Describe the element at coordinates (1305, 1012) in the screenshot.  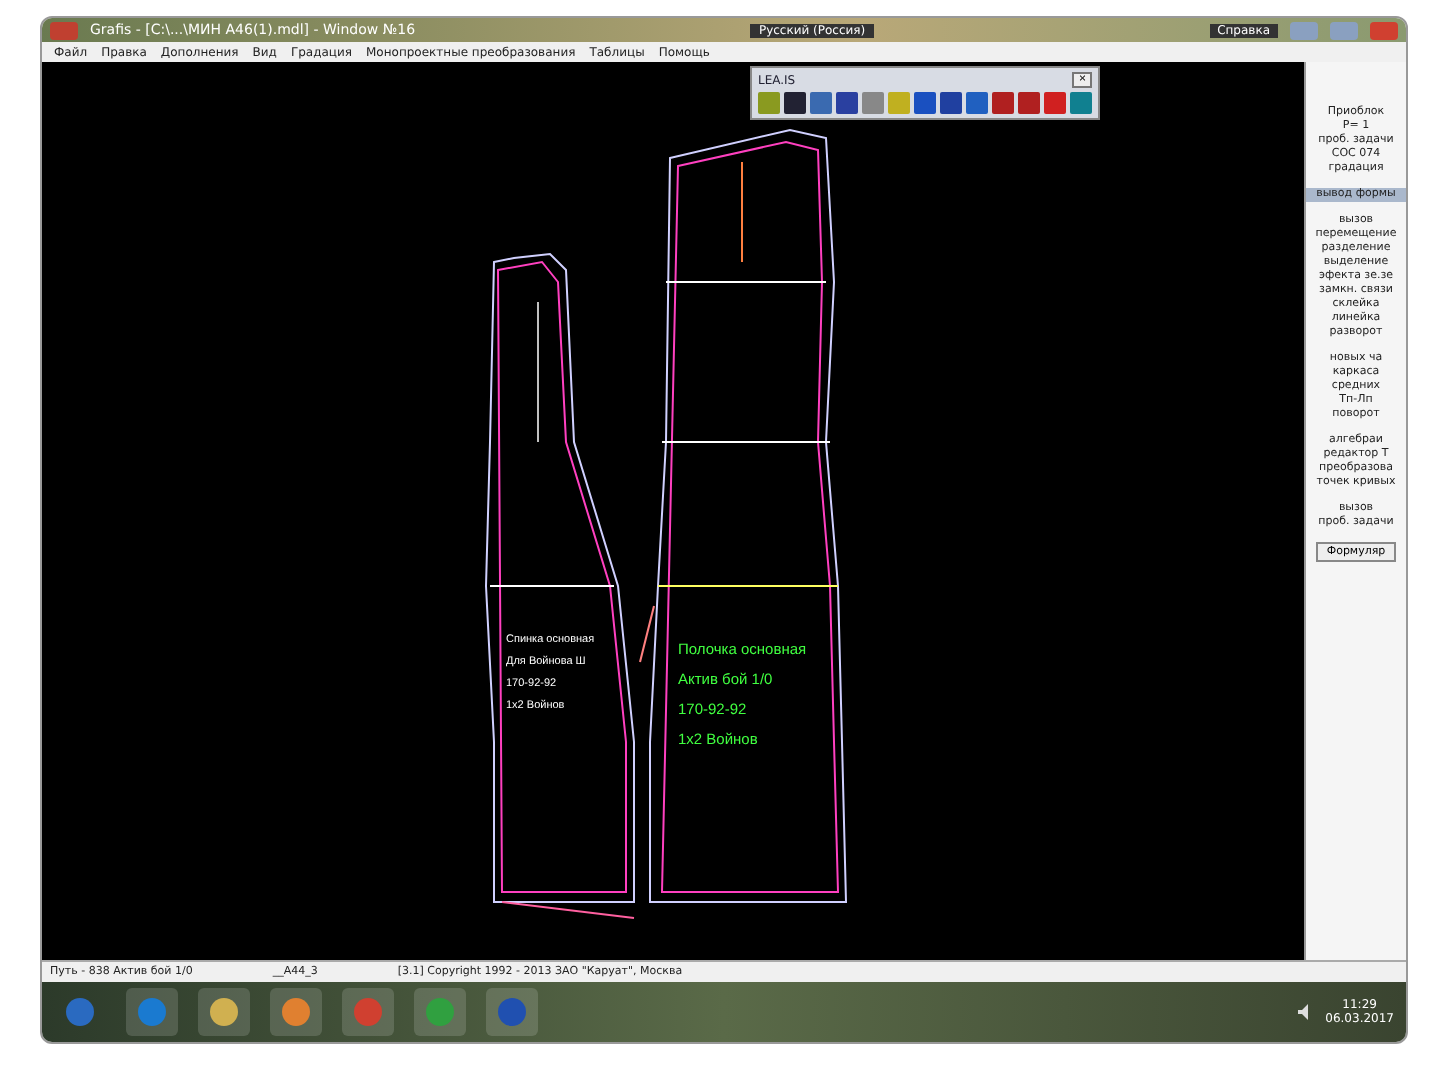
I see `speaker-icon` at that location.